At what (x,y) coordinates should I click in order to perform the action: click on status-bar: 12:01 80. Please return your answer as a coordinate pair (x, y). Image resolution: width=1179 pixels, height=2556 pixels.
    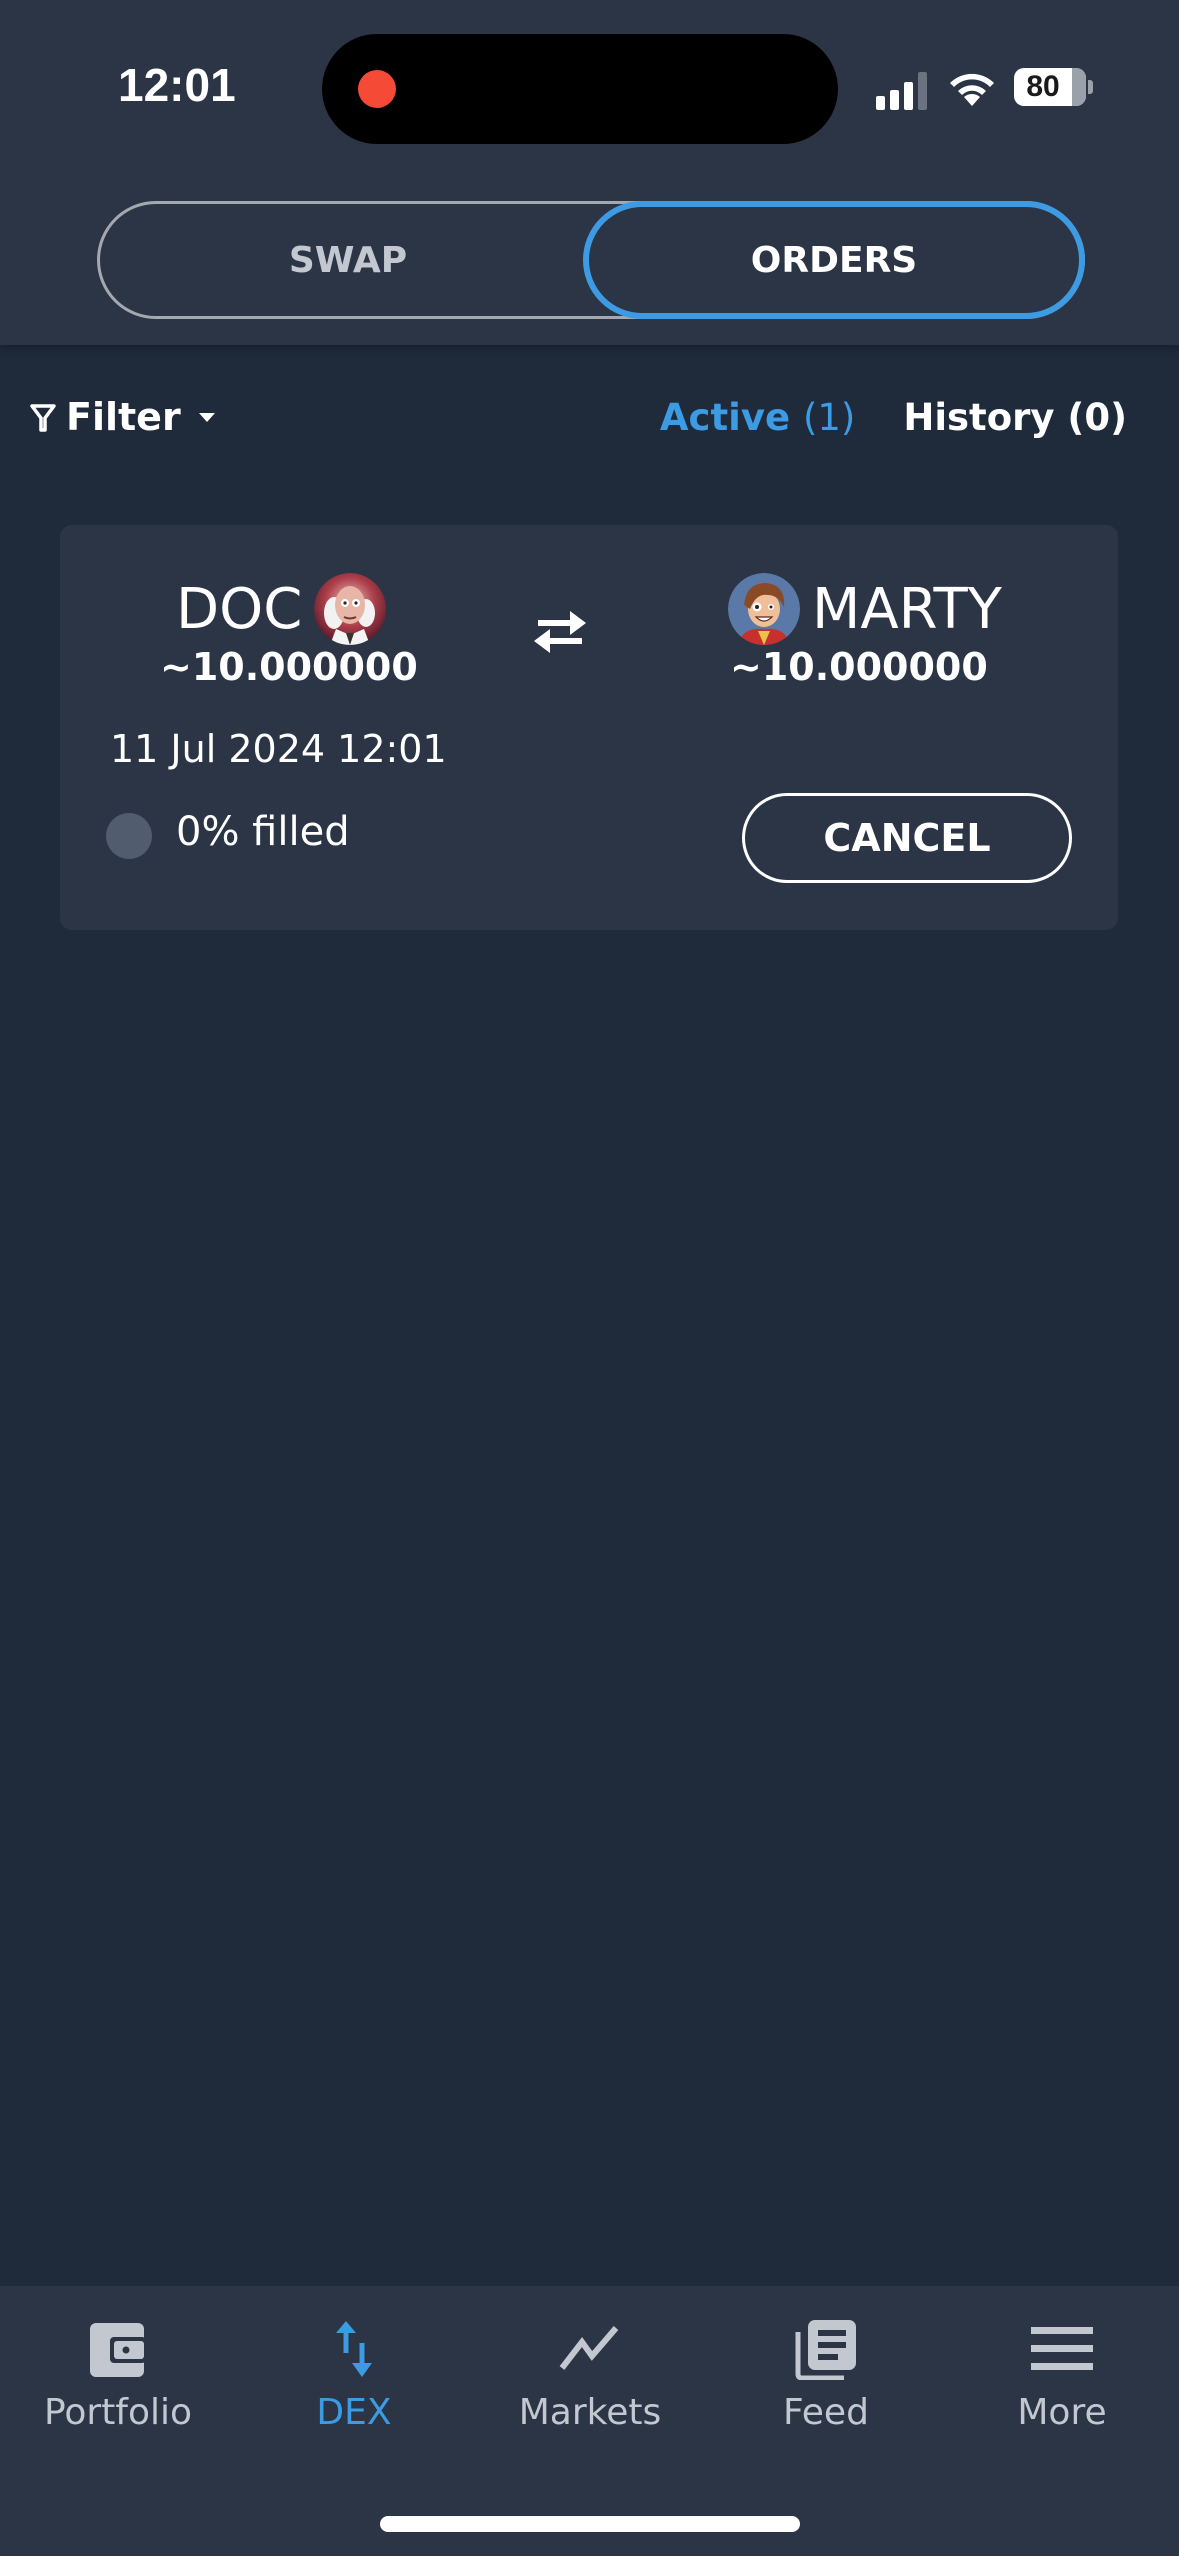
    Looking at the image, I should click on (589, 85).